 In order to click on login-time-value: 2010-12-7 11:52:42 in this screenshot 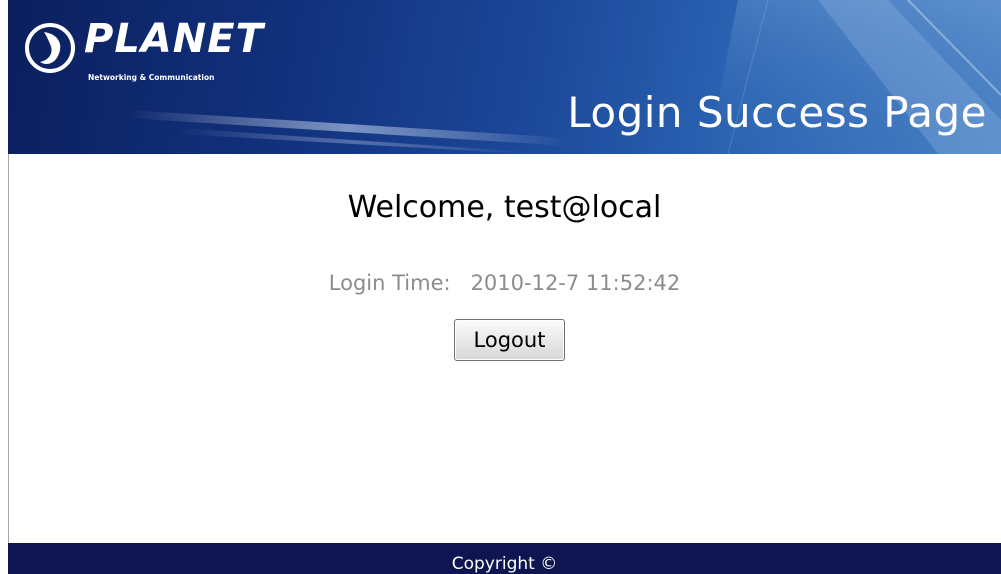, I will do `click(575, 283)`.